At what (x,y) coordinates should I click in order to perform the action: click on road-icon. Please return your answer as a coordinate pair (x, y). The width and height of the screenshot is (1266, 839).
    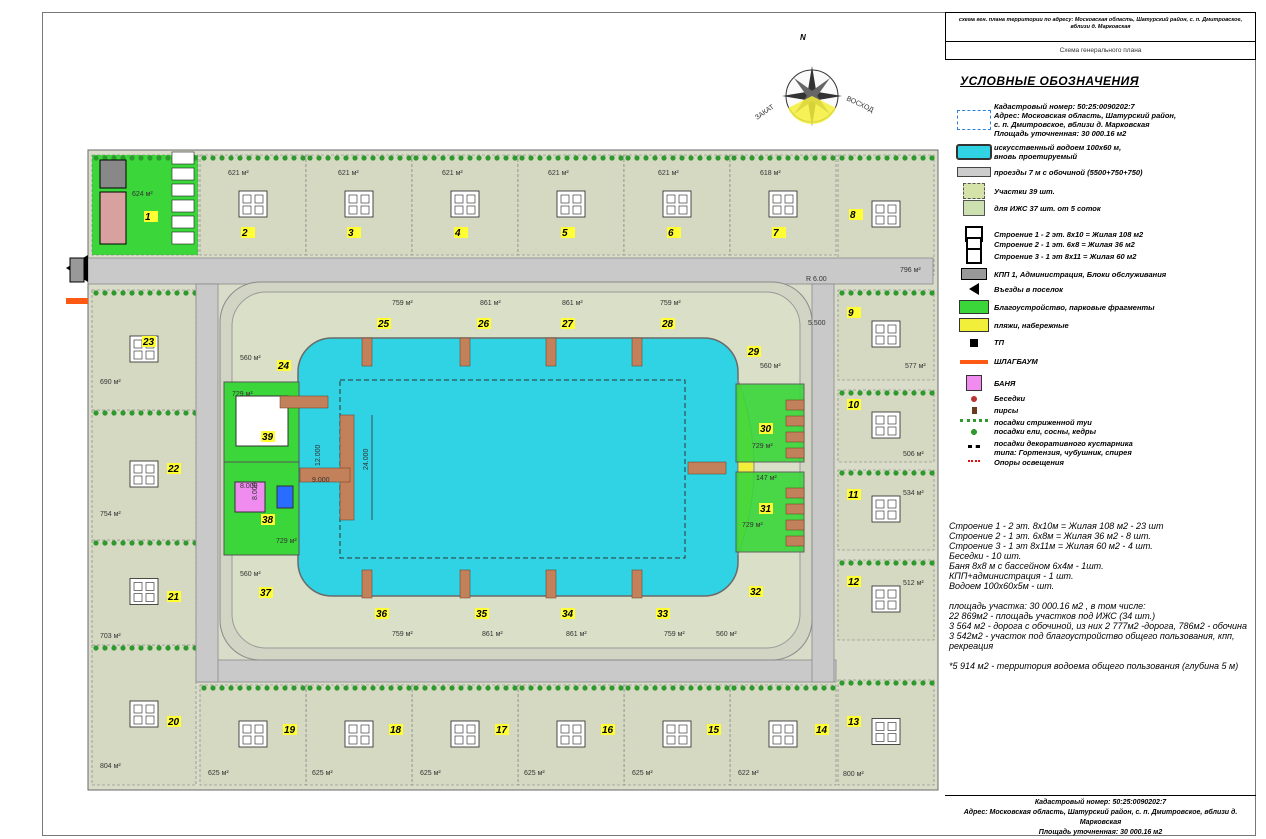
    Looking at the image, I should click on (974, 172).